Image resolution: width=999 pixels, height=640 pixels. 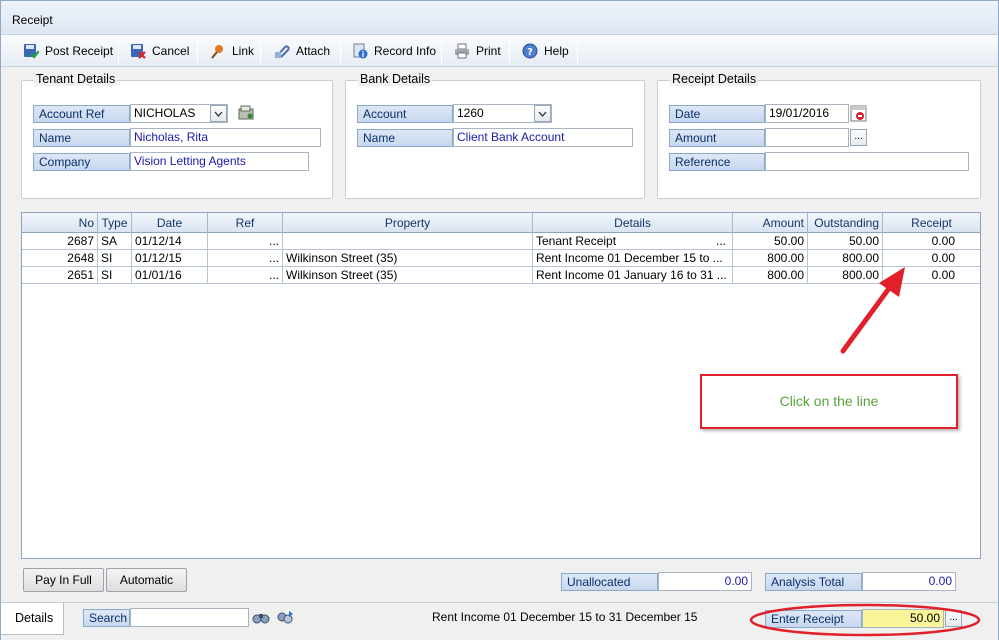 What do you see at coordinates (79, 51) in the screenshot?
I see `post-receipt-label: Post Receipt` at bounding box center [79, 51].